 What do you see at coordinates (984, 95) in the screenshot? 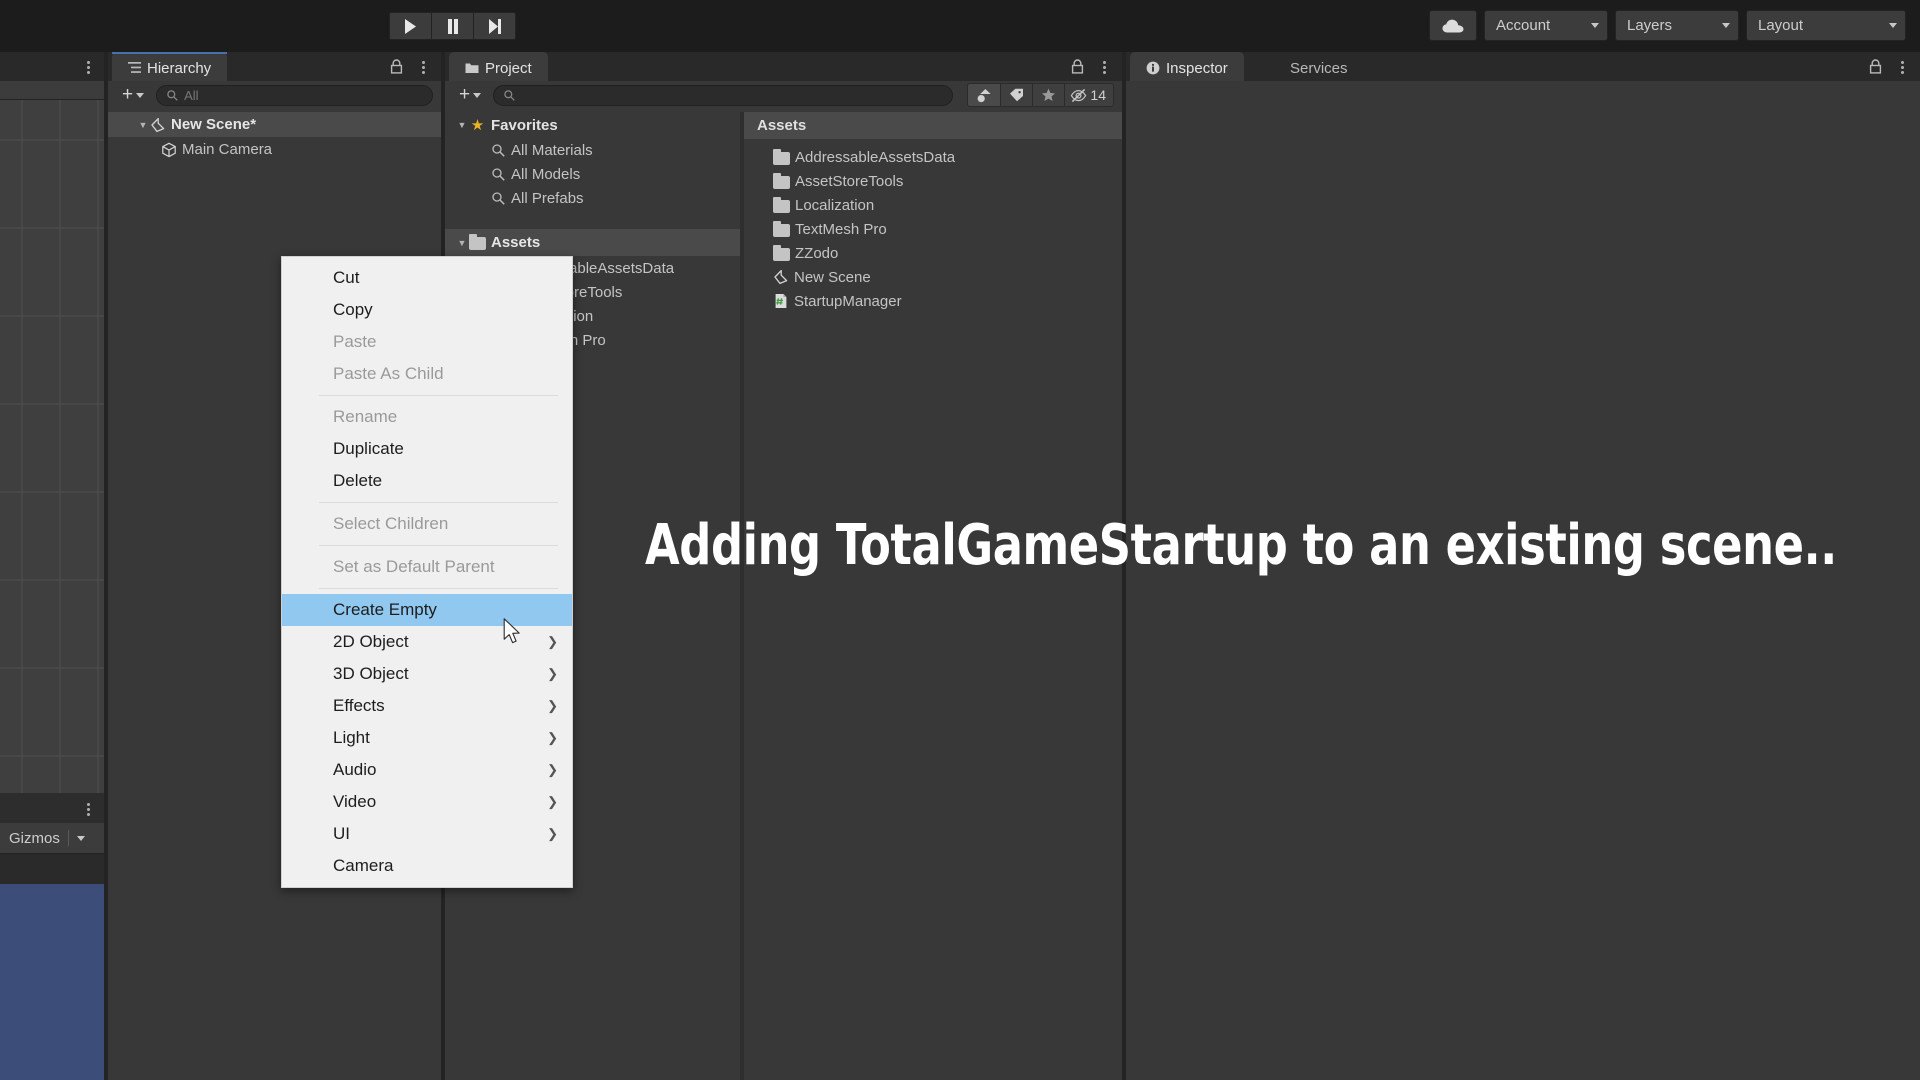
I see `filter-by-type-icon` at bounding box center [984, 95].